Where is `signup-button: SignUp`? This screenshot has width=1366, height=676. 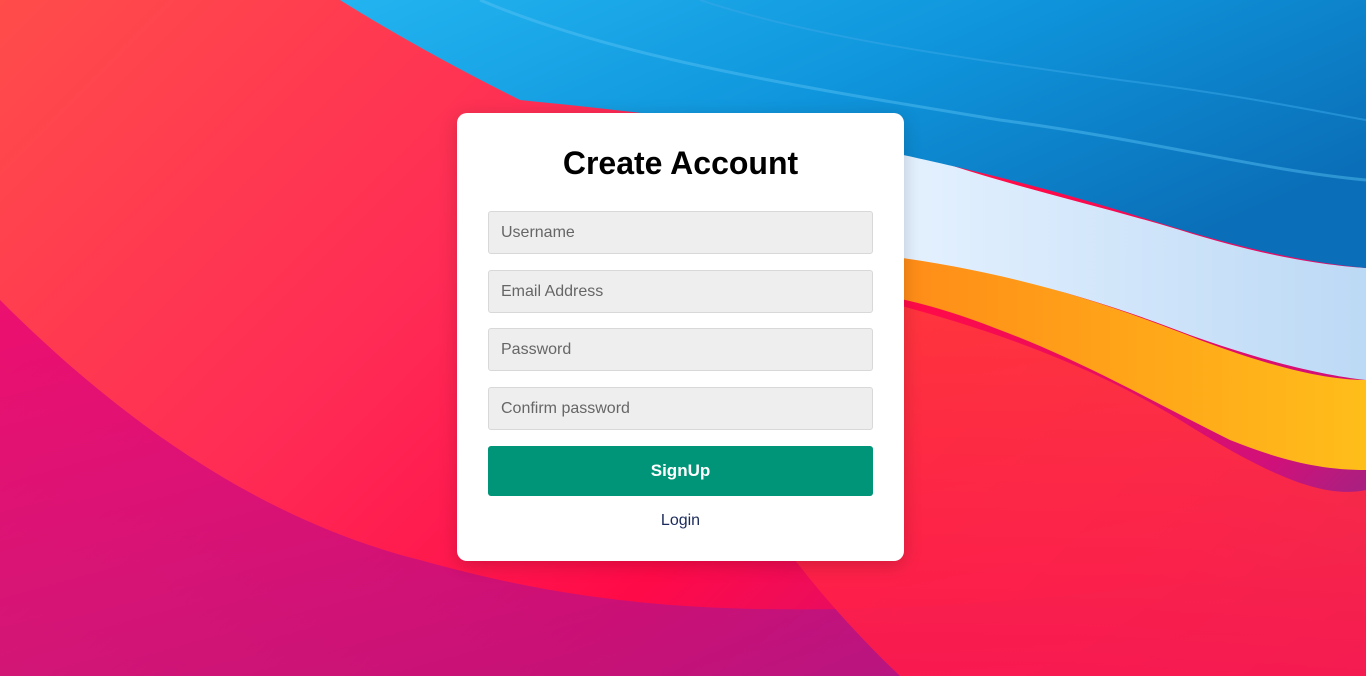 signup-button: SignUp is located at coordinates (680, 471).